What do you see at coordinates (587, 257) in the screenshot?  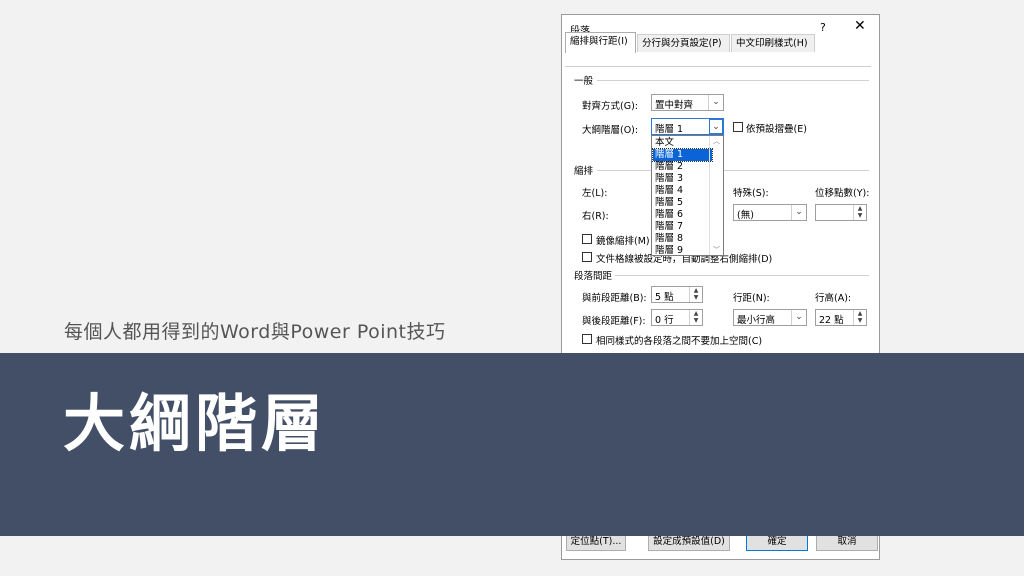 I see `auto-adjust-indent-checkbox` at bounding box center [587, 257].